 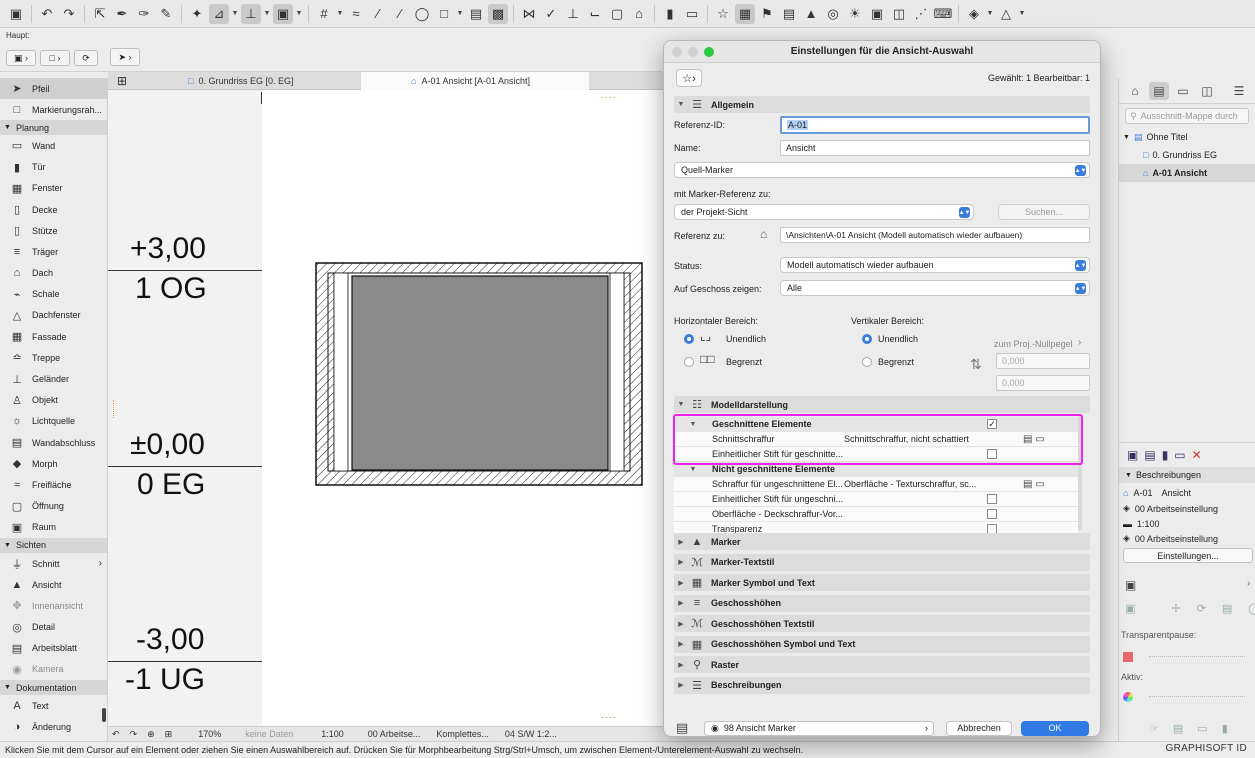 What do you see at coordinates (1202, 728) in the screenshot?
I see `overlay3-icon: ▭` at bounding box center [1202, 728].